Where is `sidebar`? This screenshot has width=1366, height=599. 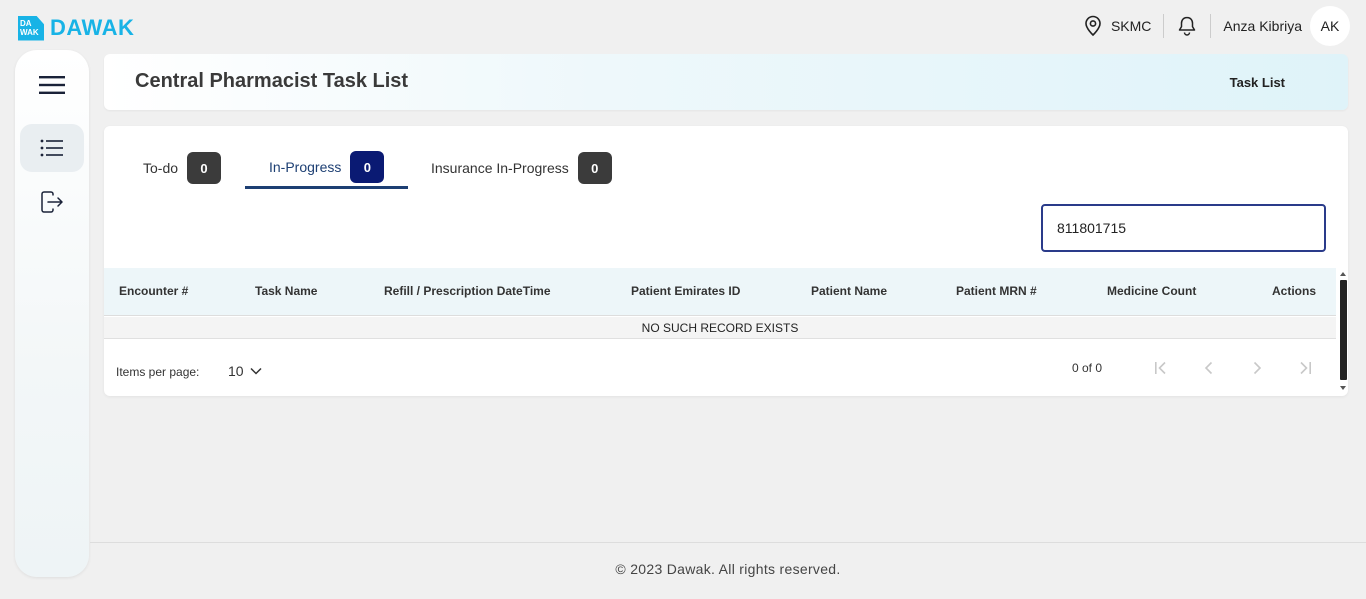
sidebar is located at coordinates (52, 313).